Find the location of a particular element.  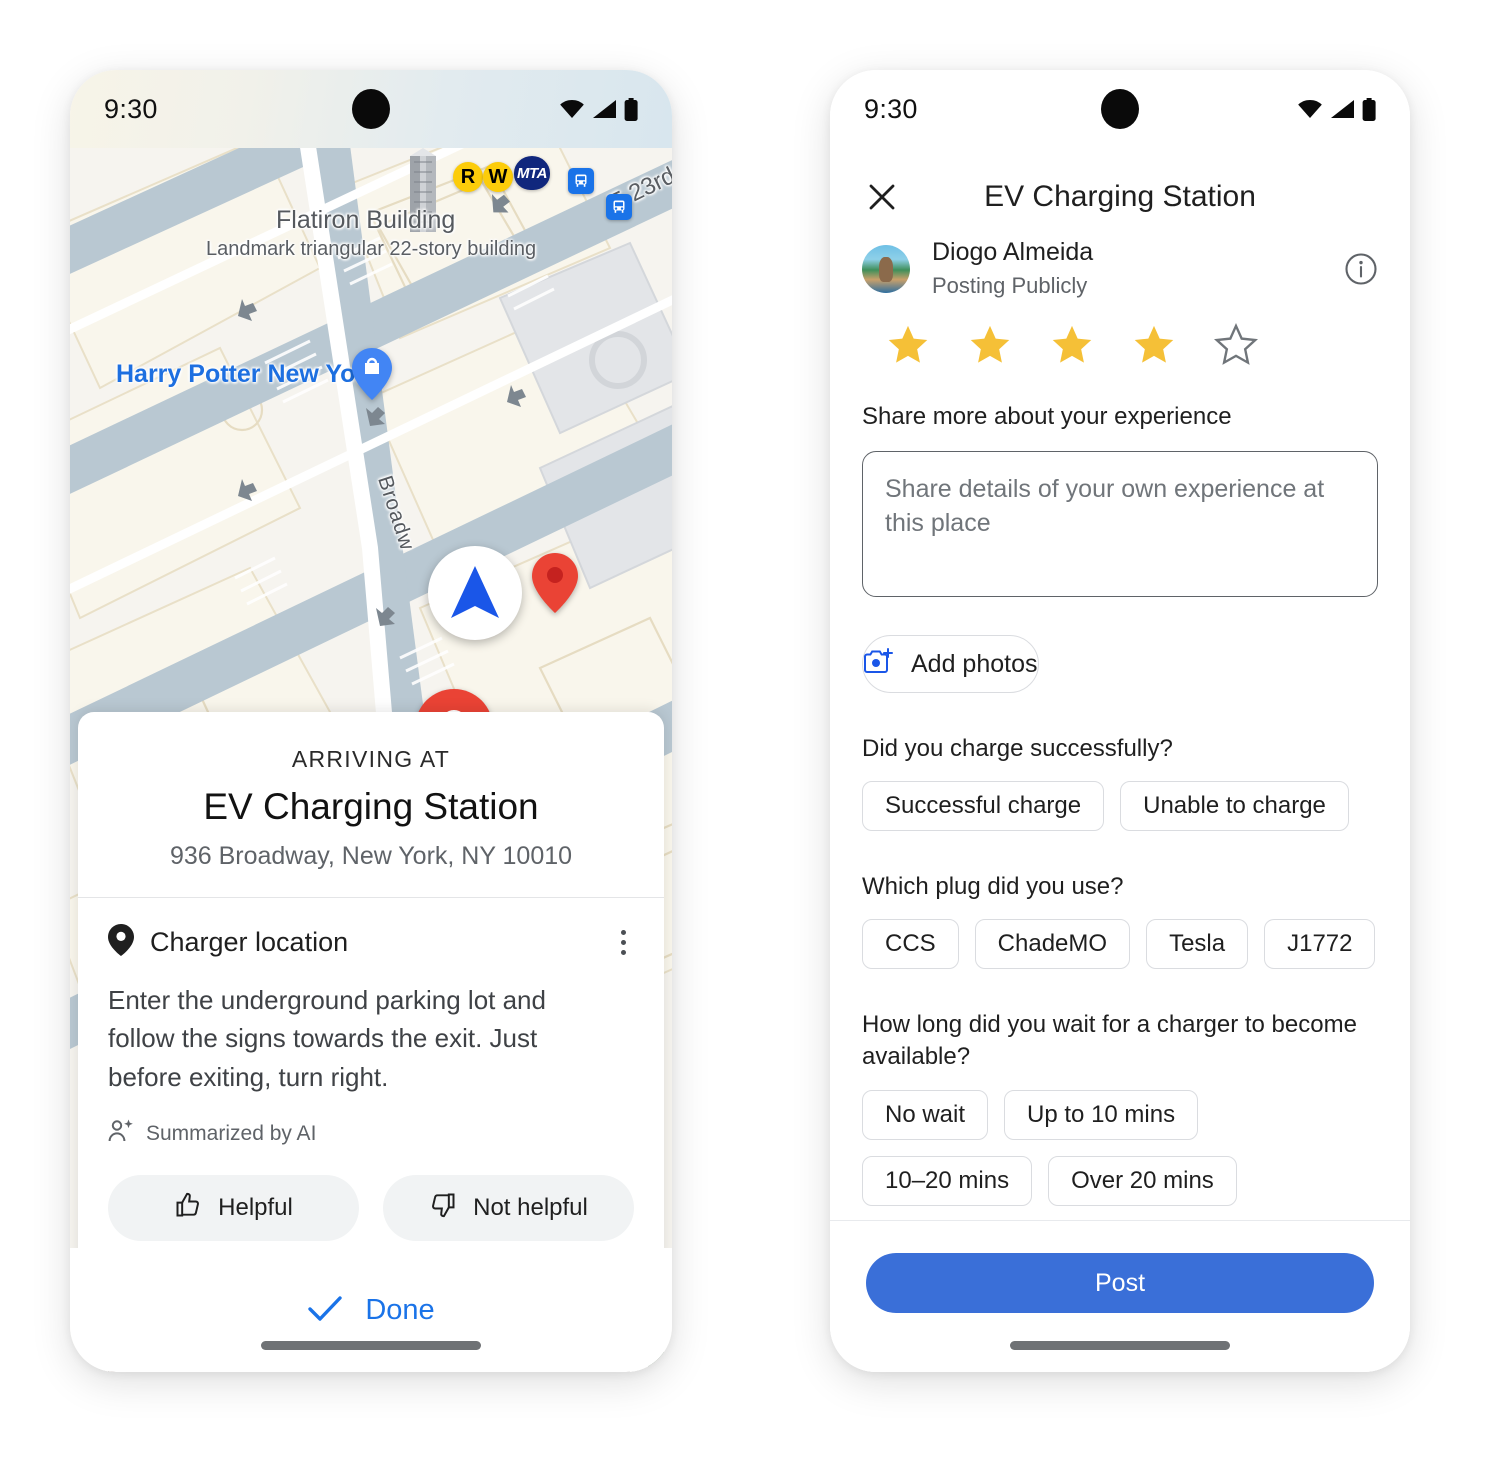

status-bar-right: 9:30 is located at coordinates (1120, 109).